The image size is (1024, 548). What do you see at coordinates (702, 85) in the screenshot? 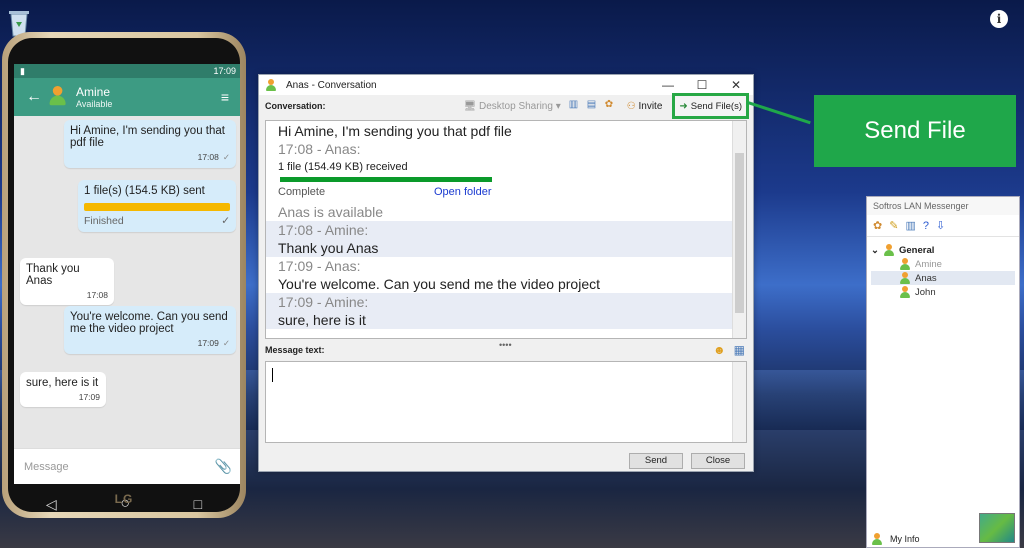
I see `maximize-button: ☐` at bounding box center [702, 85].